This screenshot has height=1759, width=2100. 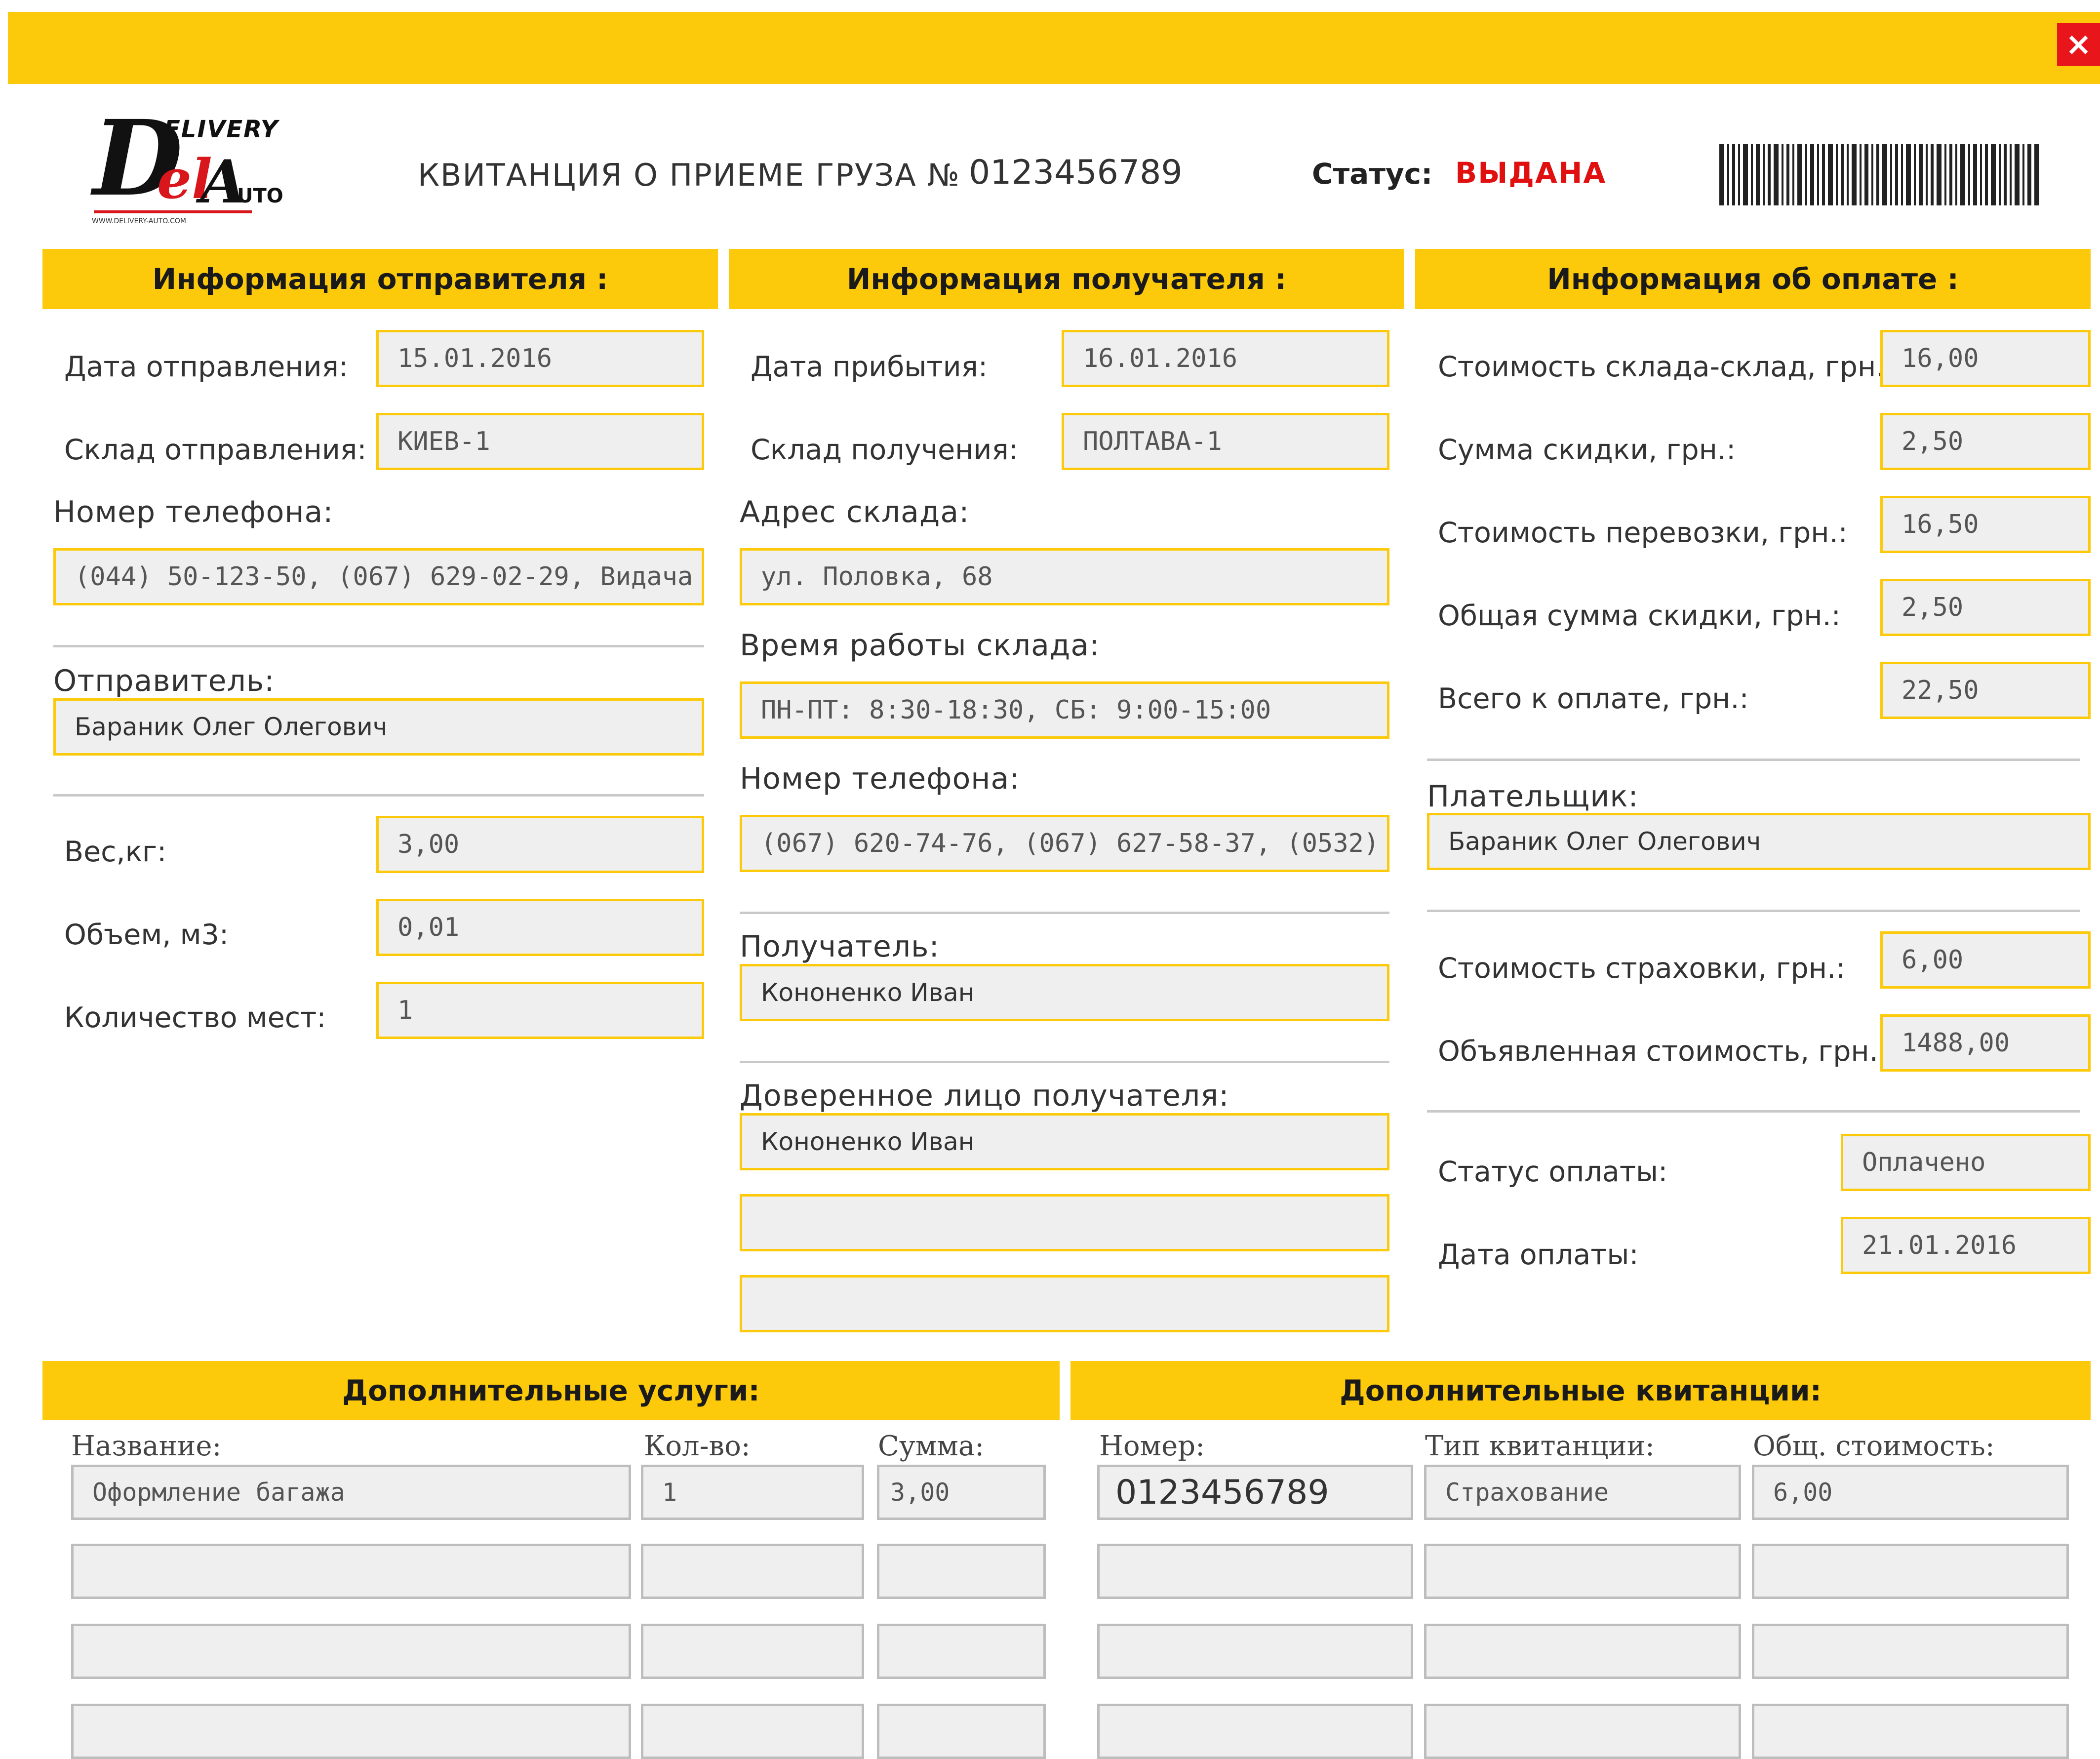 What do you see at coordinates (961, 1492) in the screenshot?
I see `service-sum-field: 3,00` at bounding box center [961, 1492].